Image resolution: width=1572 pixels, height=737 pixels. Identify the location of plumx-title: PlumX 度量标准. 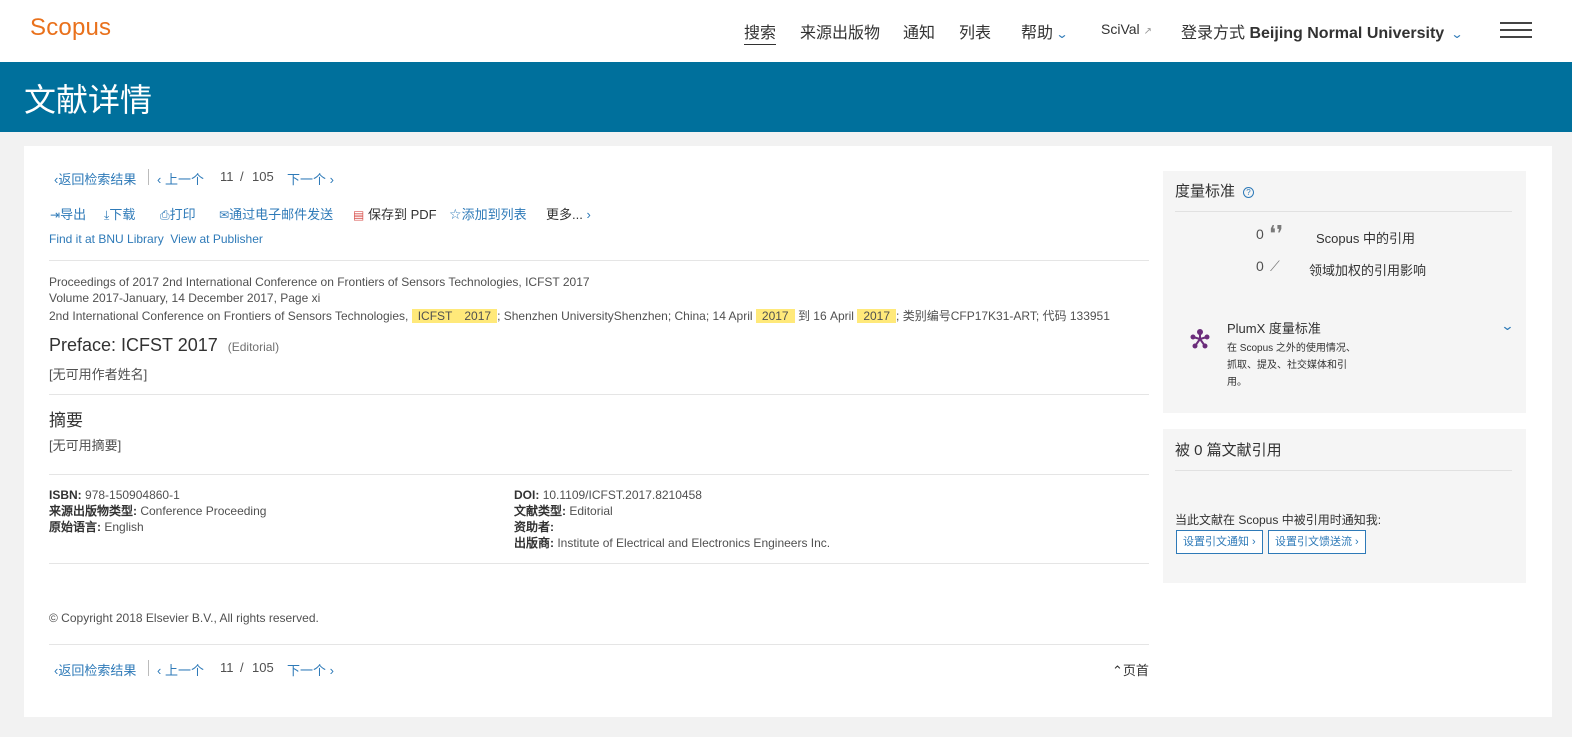
(1274, 327).